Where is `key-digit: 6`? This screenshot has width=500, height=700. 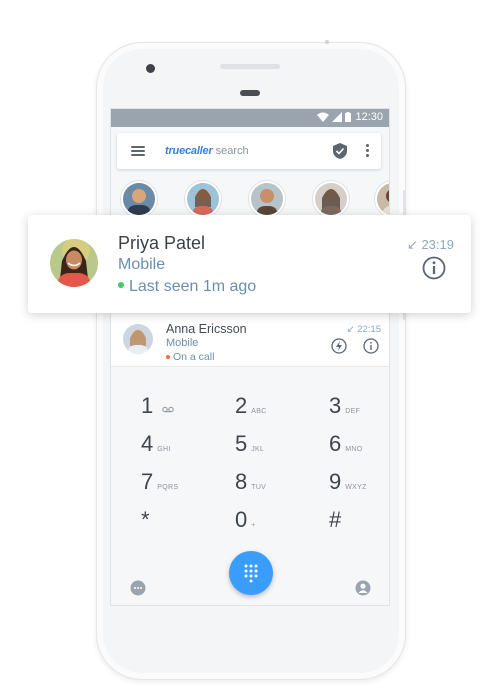
key-digit: 6 is located at coordinates (335, 443).